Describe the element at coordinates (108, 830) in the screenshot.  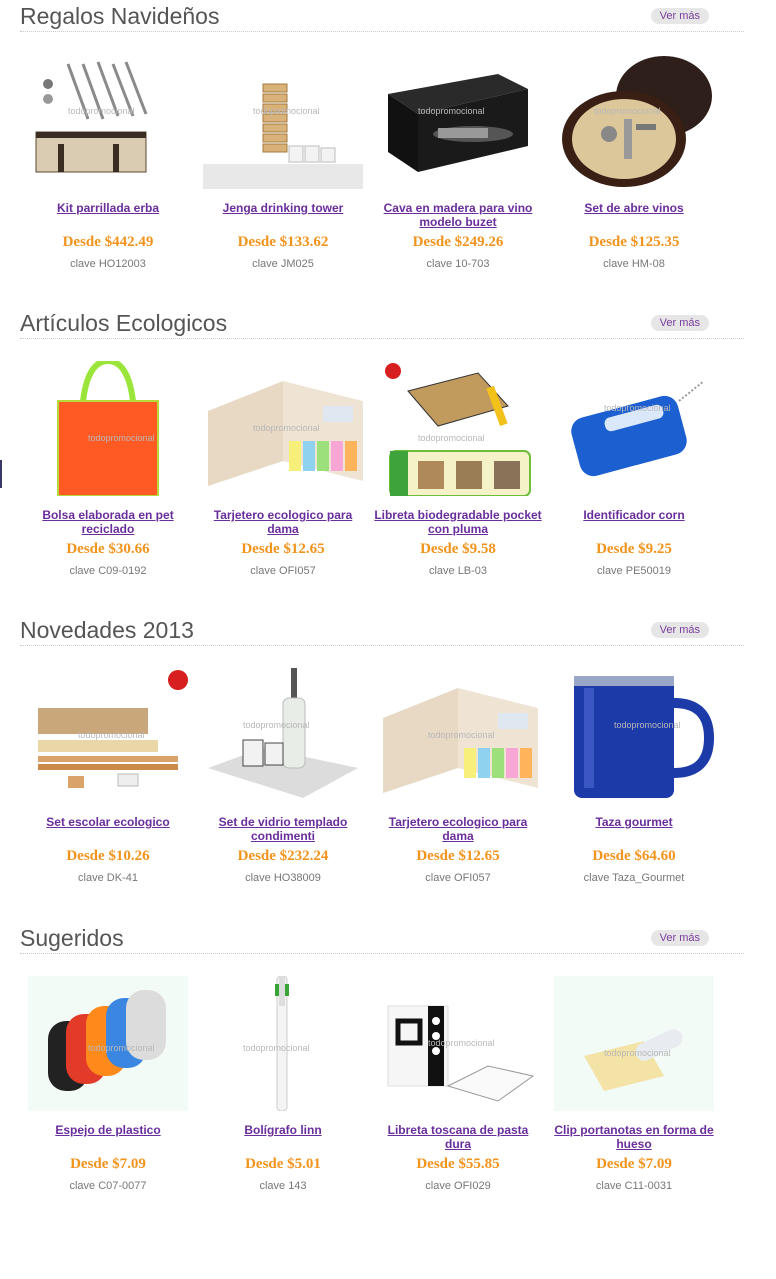
I see `product-name-link: Set escolar ecologico` at that location.